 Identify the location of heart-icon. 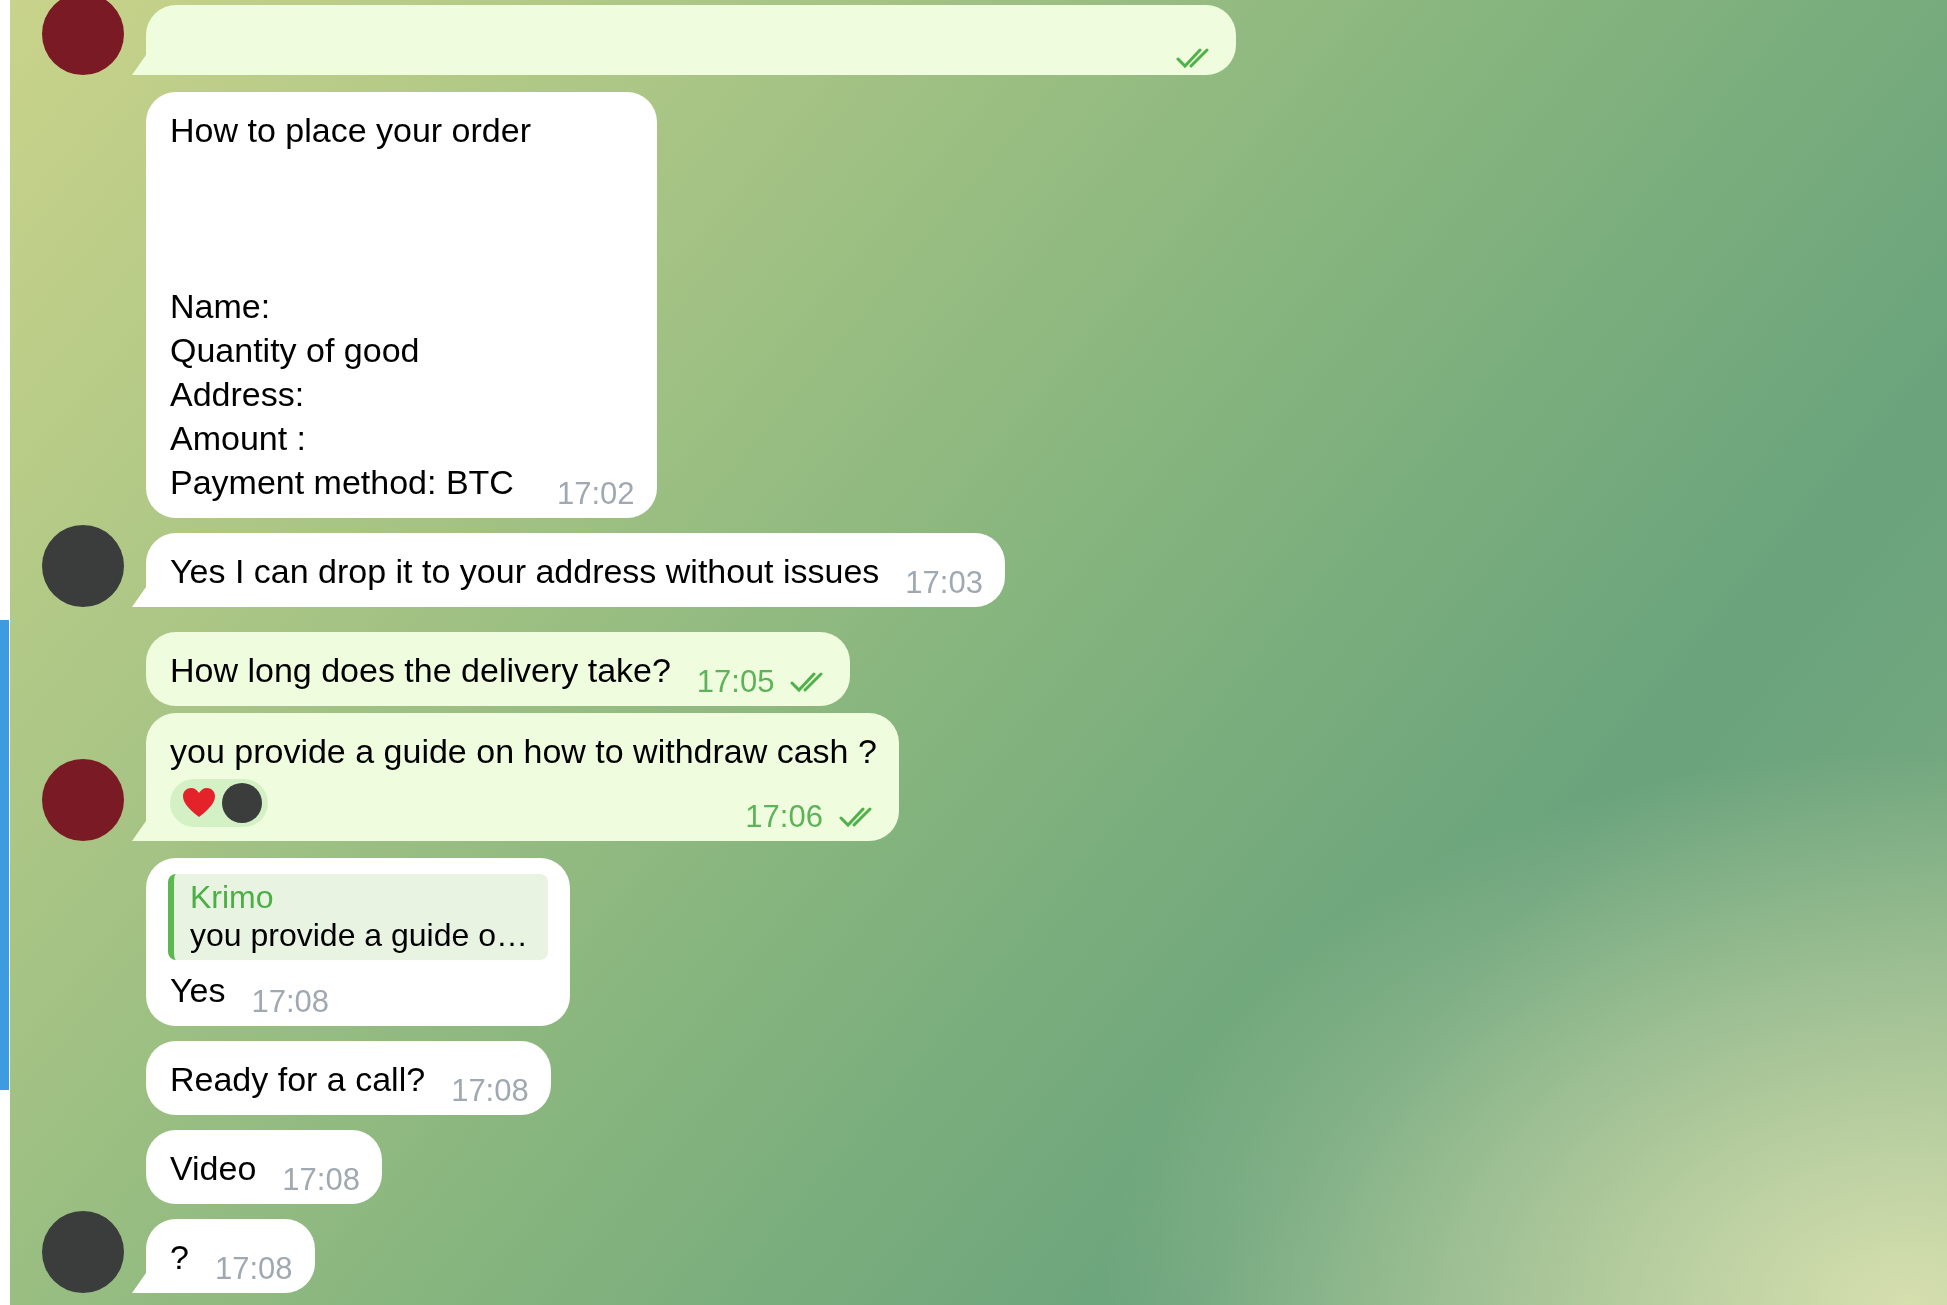
(199, 803).